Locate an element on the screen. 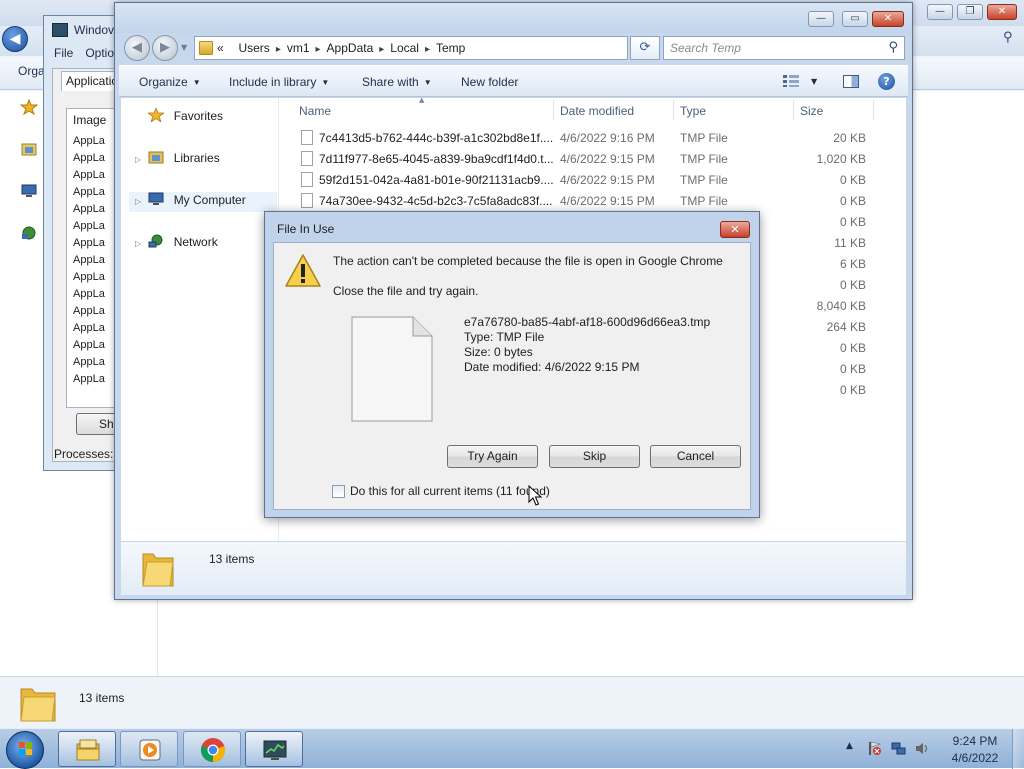 The height and width of the screenshot is (769, 1024). views-dropdown-icon: ▼ is located at coordinates (814, 81).